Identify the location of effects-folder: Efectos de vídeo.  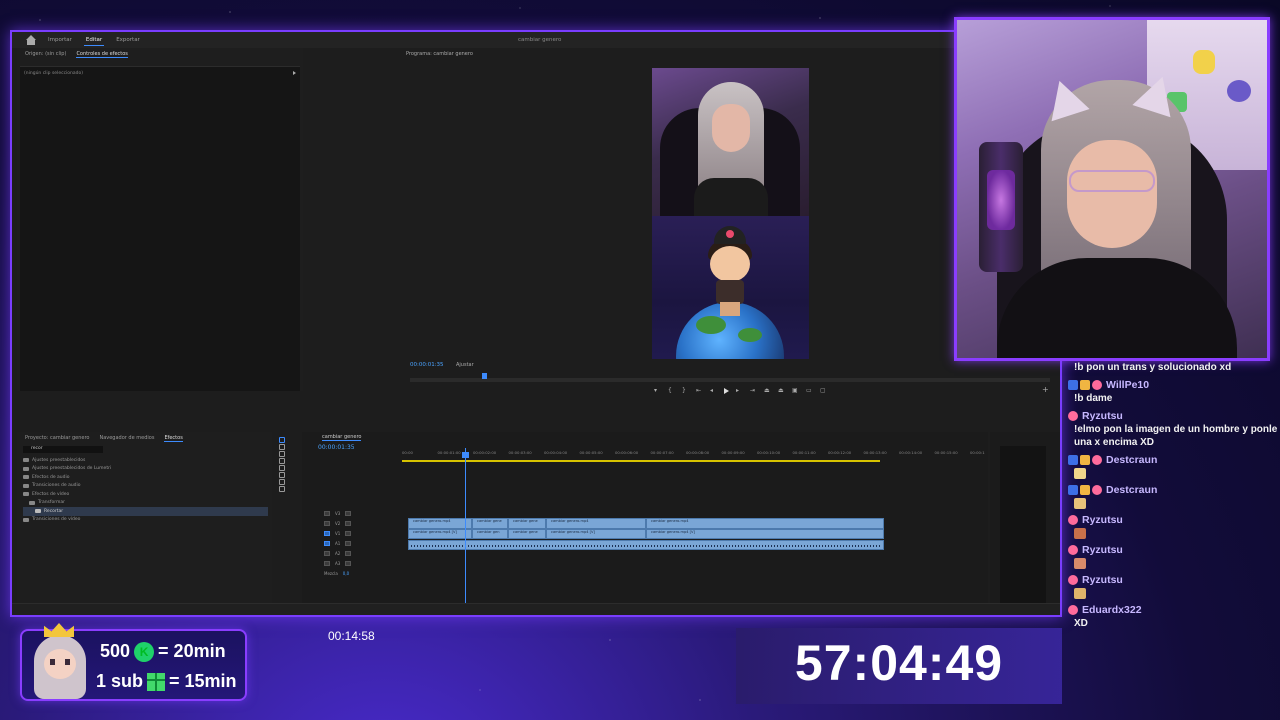
(145, 494).